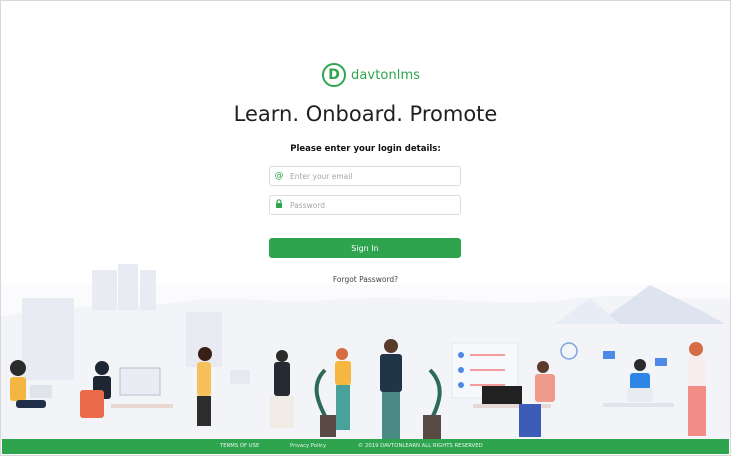 The height and width of the screenshot is (456, 731). What do you see at coordinates (365, 149) in the screenshot?
I see `login-instructions: Please enter your login details:` at bounding box center [365, 149].